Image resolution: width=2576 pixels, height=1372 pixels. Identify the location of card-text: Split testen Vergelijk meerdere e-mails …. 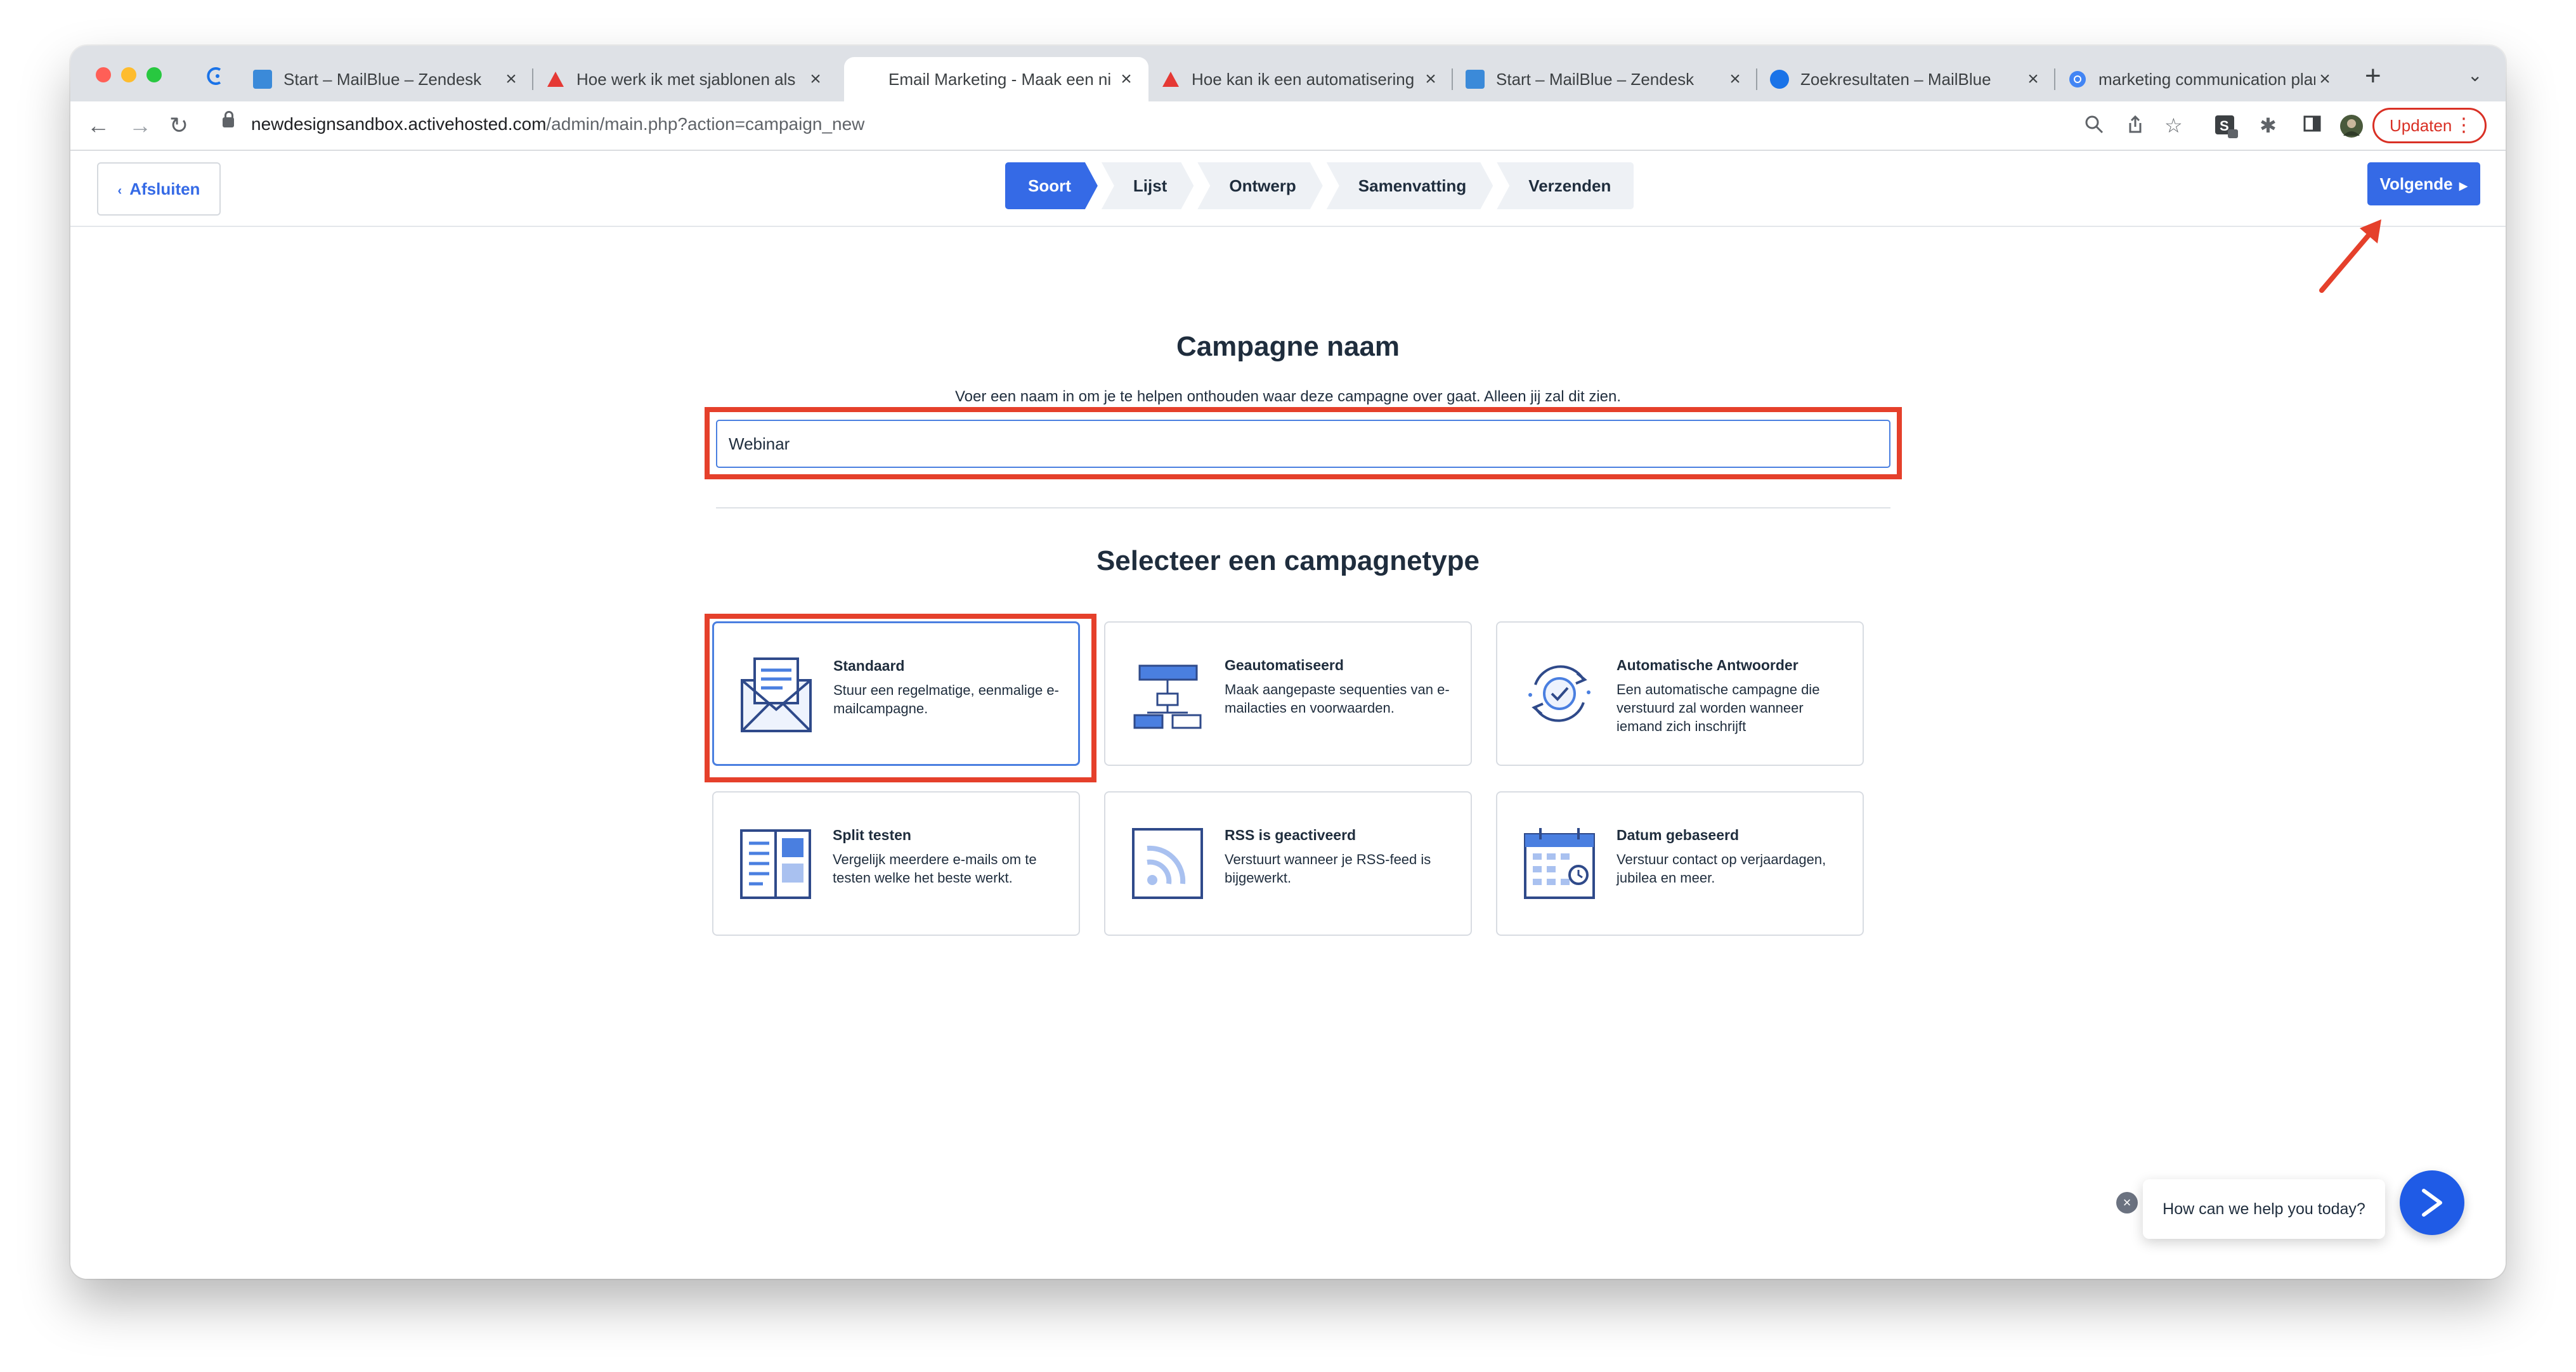
(947, 857).